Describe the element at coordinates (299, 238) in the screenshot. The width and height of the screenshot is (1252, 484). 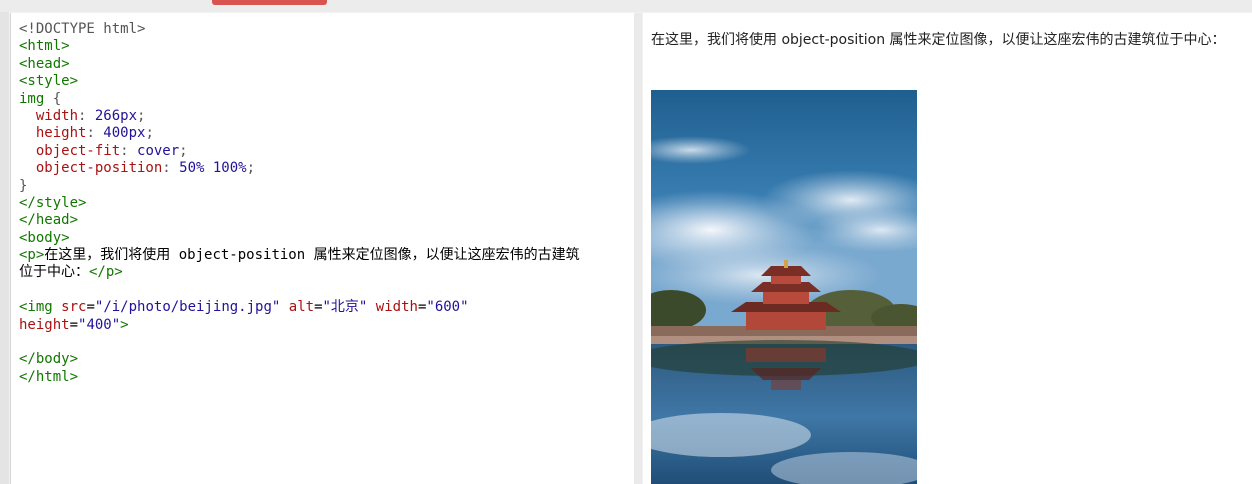
I see `code-line: <body>` at that location.